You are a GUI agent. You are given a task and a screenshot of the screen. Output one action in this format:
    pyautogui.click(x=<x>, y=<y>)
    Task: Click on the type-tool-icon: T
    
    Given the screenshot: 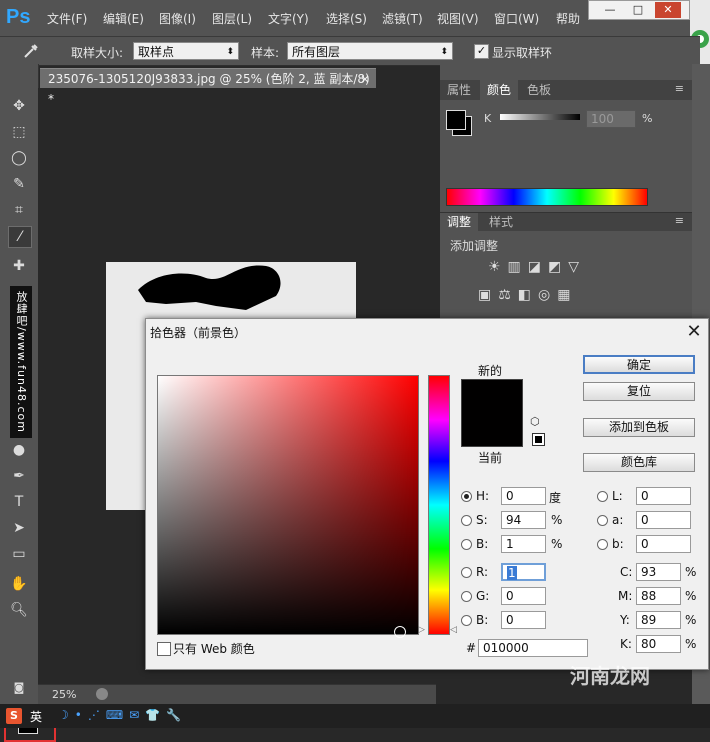 What is the action you would take?
    pyautogui.click(x=19, y=502)
    